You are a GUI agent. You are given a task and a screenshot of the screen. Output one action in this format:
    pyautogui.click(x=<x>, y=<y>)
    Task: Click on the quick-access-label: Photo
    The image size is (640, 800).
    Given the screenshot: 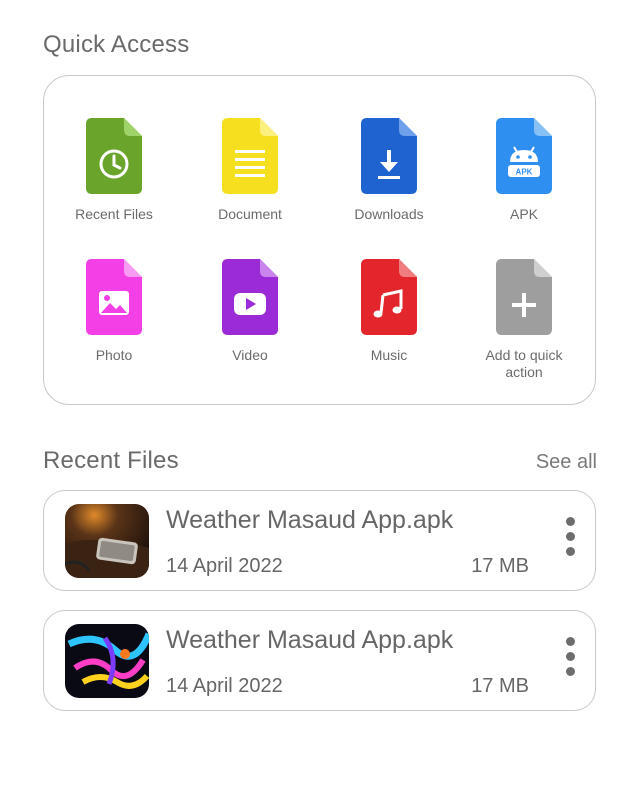 What is the action you would take?
    pyautogui.click(x=114, y=355)
    